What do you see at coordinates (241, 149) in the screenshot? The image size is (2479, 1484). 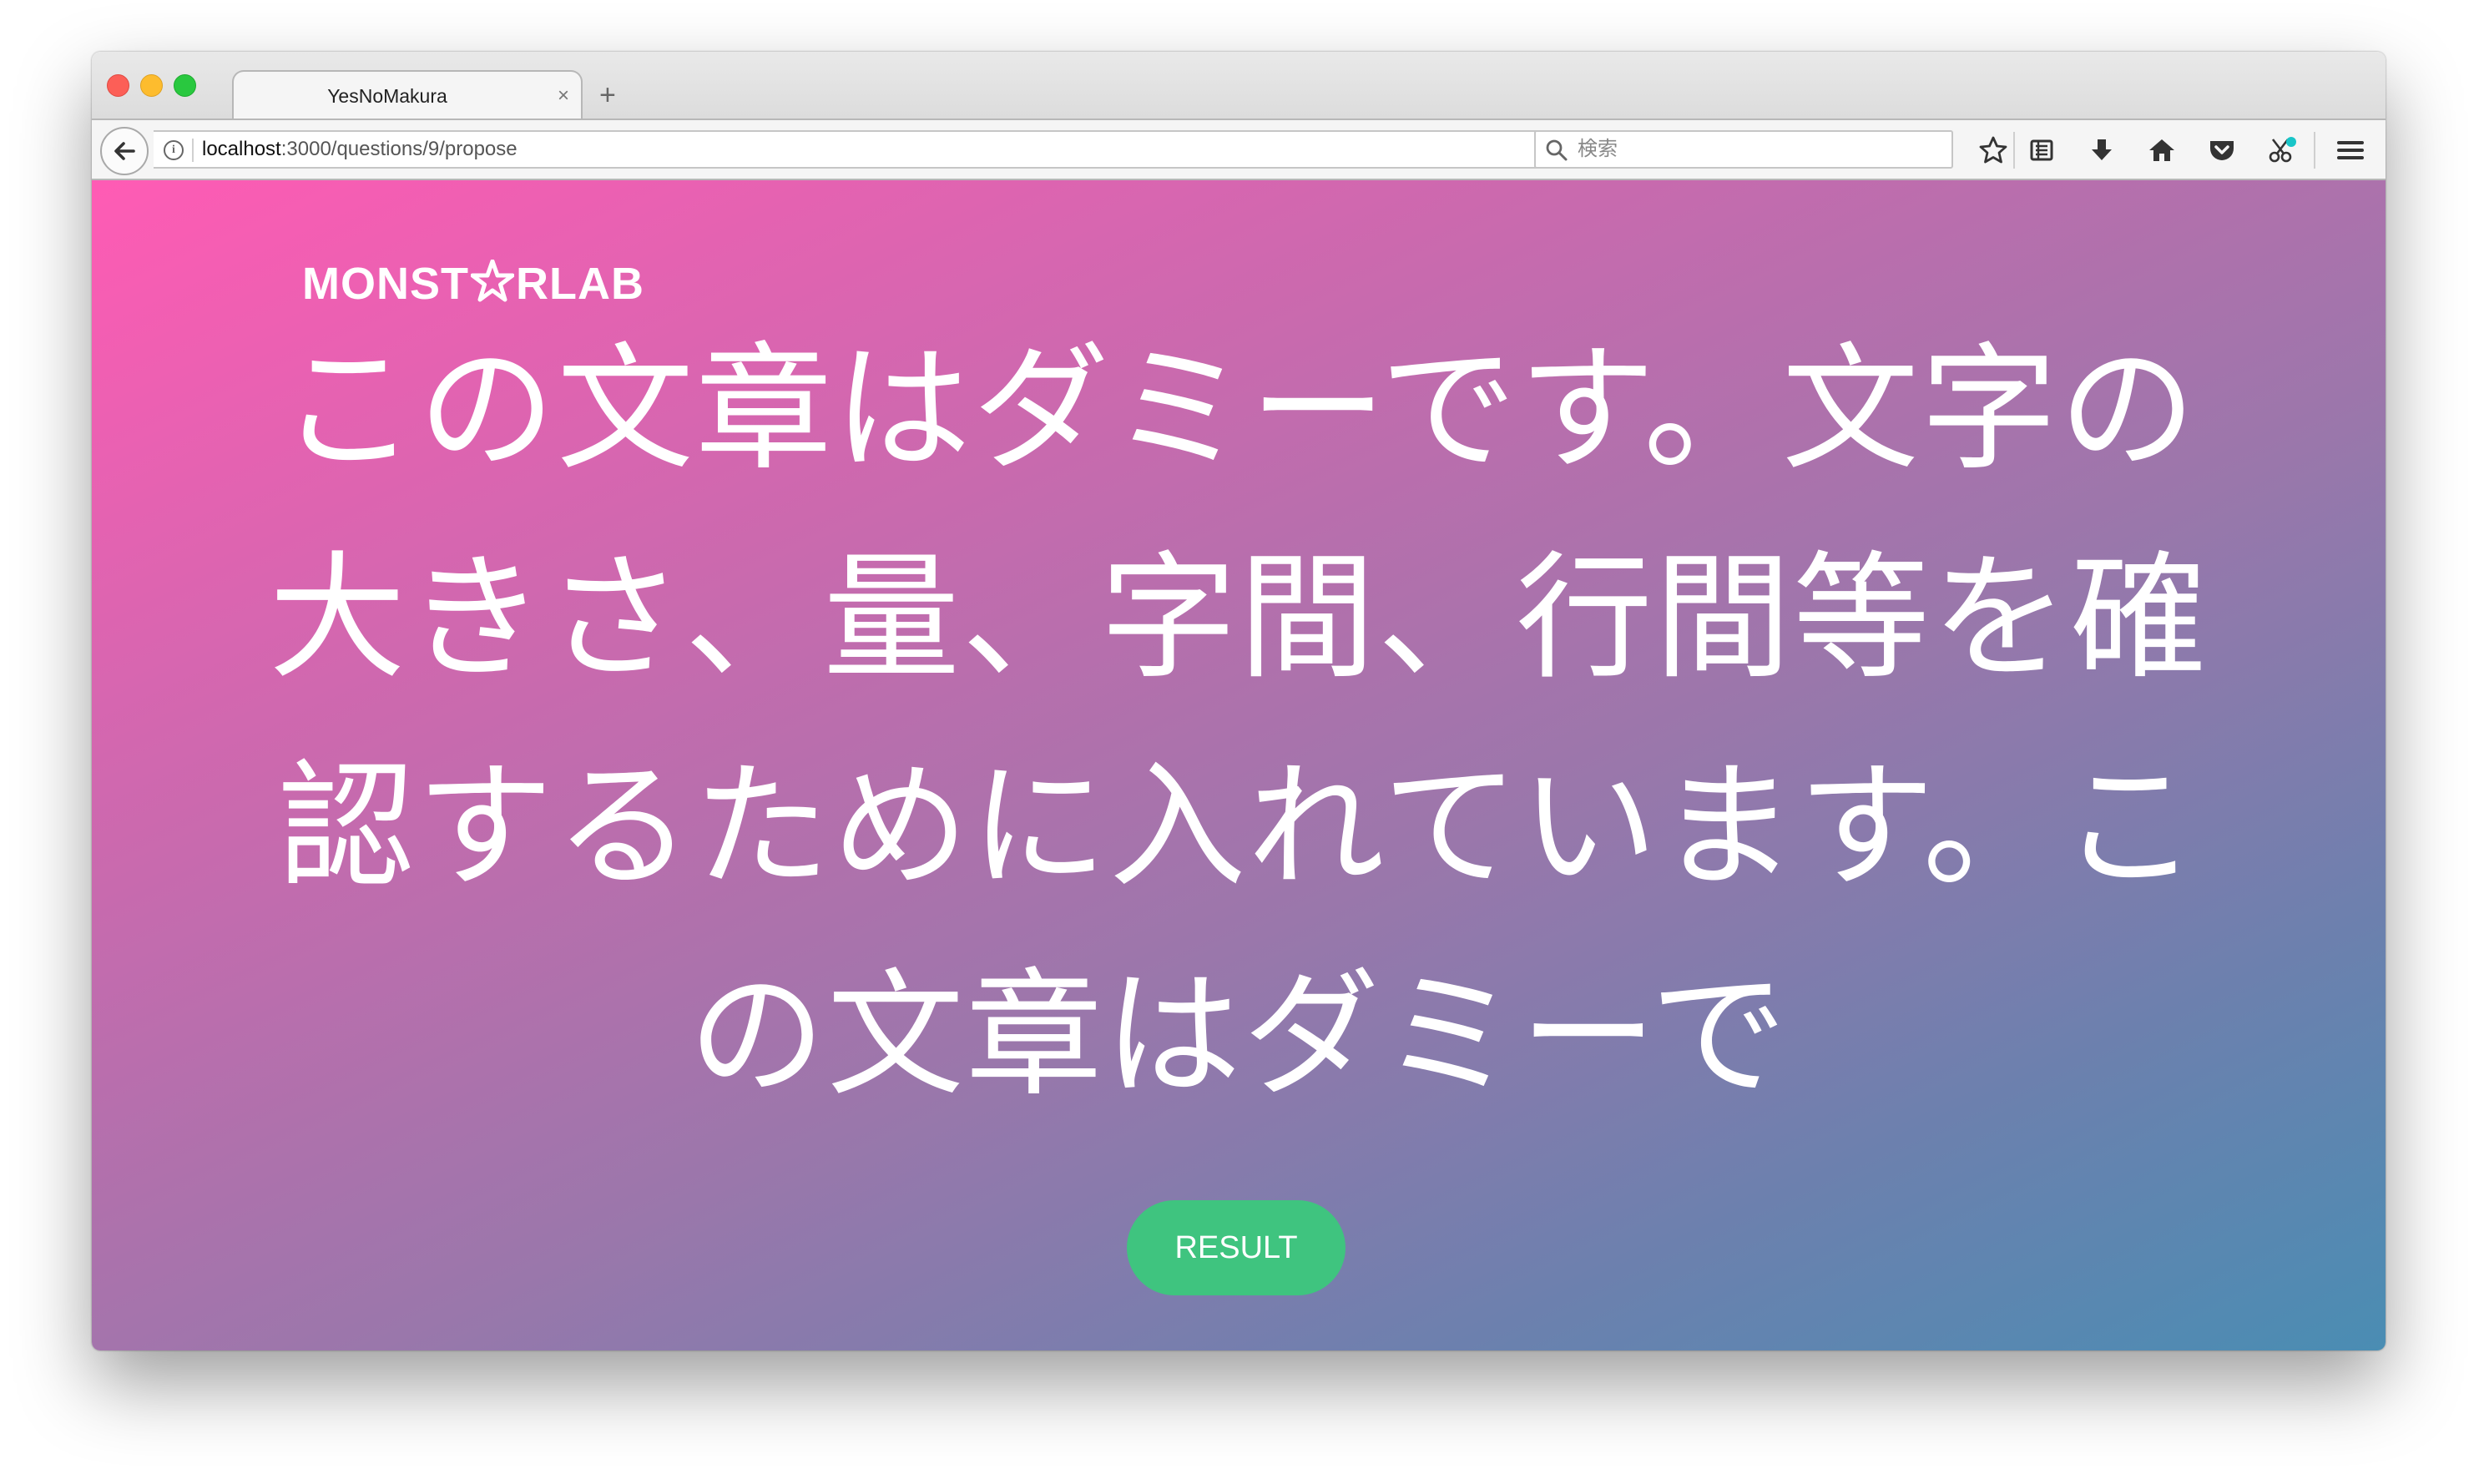 I see `url-host: localhost` at bounding box center [241, 149].